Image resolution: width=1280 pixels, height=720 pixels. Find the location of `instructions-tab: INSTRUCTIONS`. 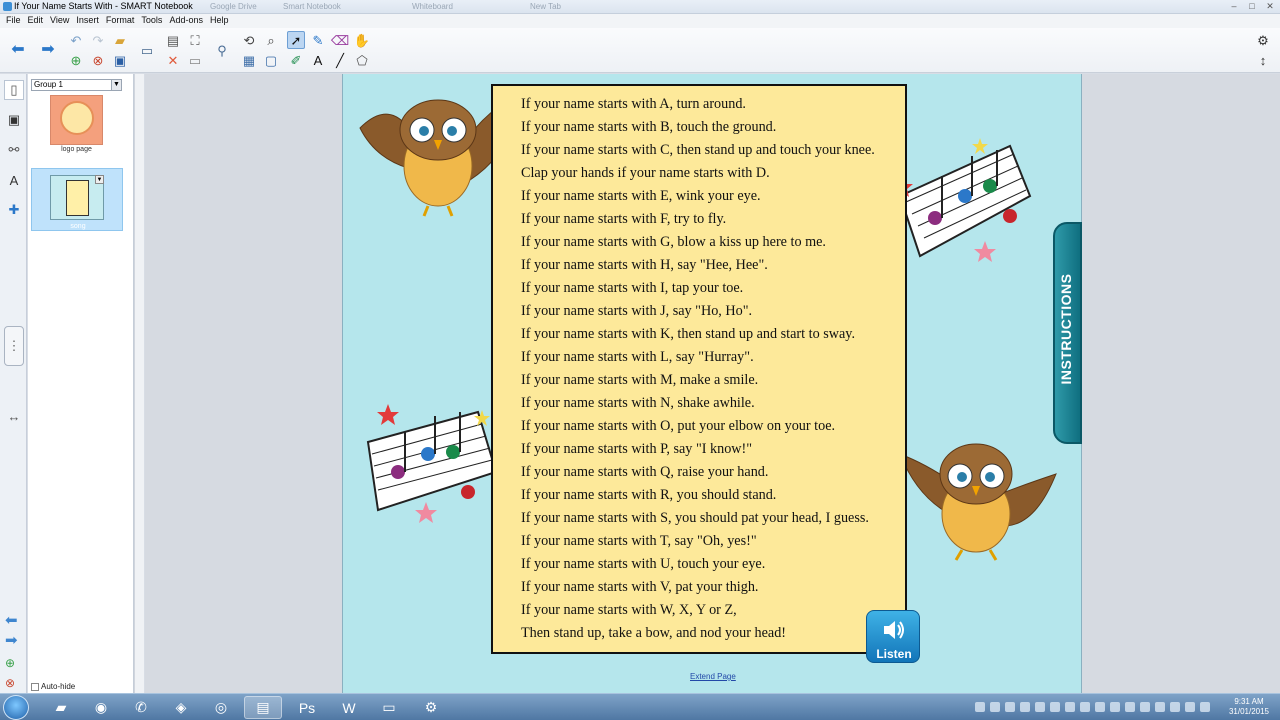

instructions-tab: INSTRUCTIONS is located at coordinates (1067, 333).